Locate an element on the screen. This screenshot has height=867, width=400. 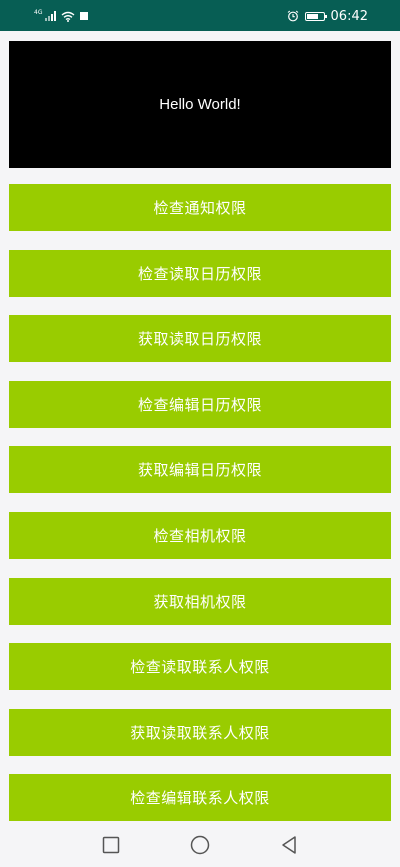
wifi-icon is located at coordinates (68, 16).